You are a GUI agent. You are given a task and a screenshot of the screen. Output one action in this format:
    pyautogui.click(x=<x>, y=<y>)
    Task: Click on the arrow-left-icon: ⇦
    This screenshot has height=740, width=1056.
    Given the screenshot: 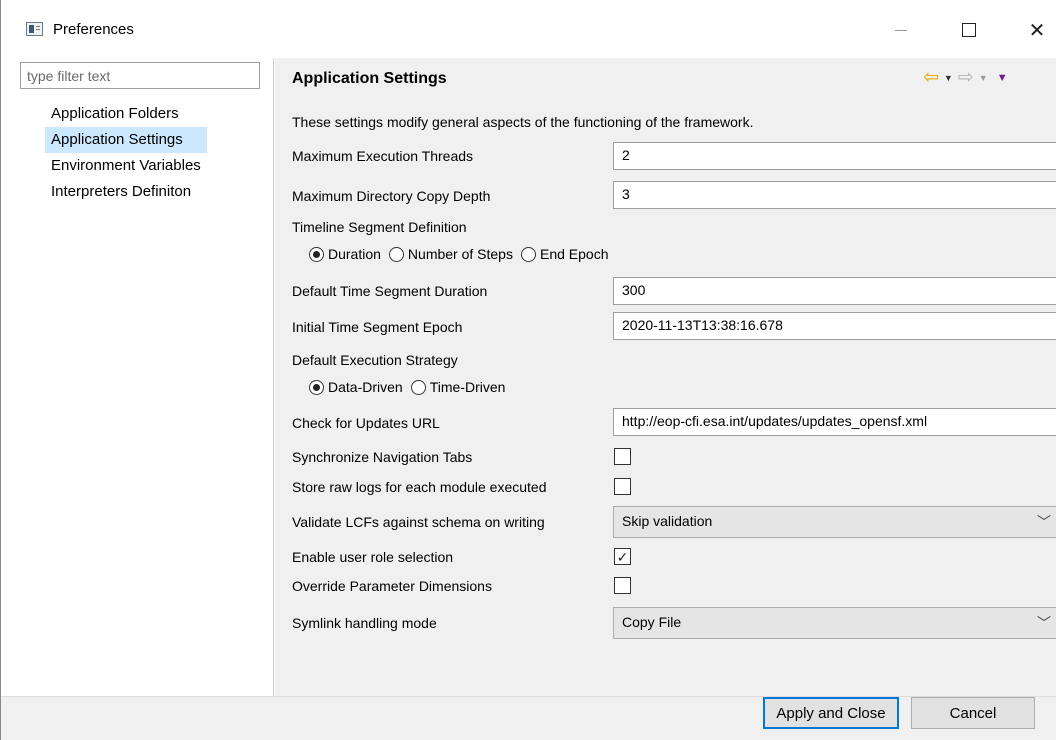 What is the action you would take?
    pyautogui.click(x=931, y=77)
    